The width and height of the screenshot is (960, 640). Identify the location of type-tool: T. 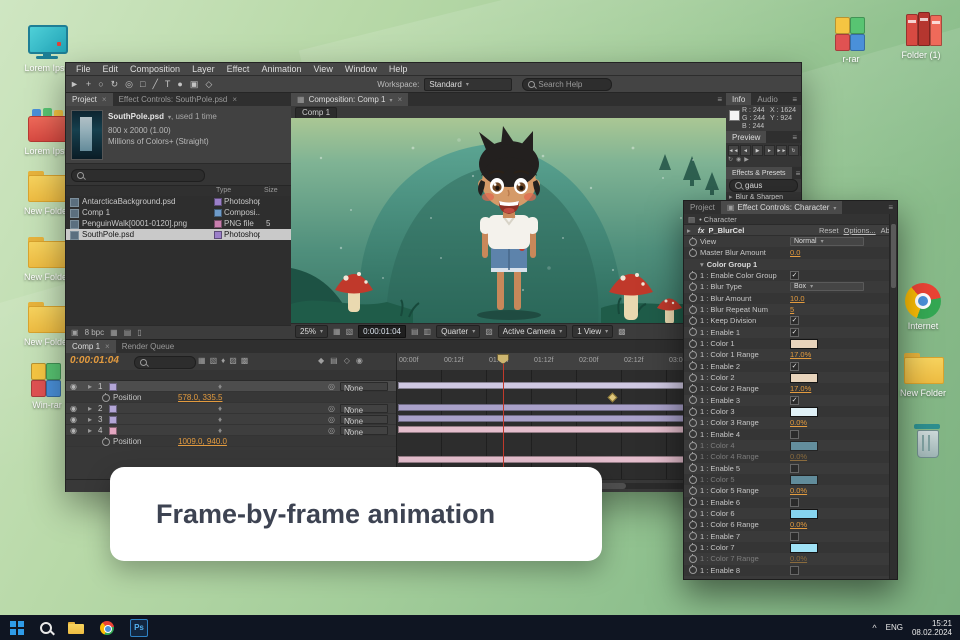
(168, 84).